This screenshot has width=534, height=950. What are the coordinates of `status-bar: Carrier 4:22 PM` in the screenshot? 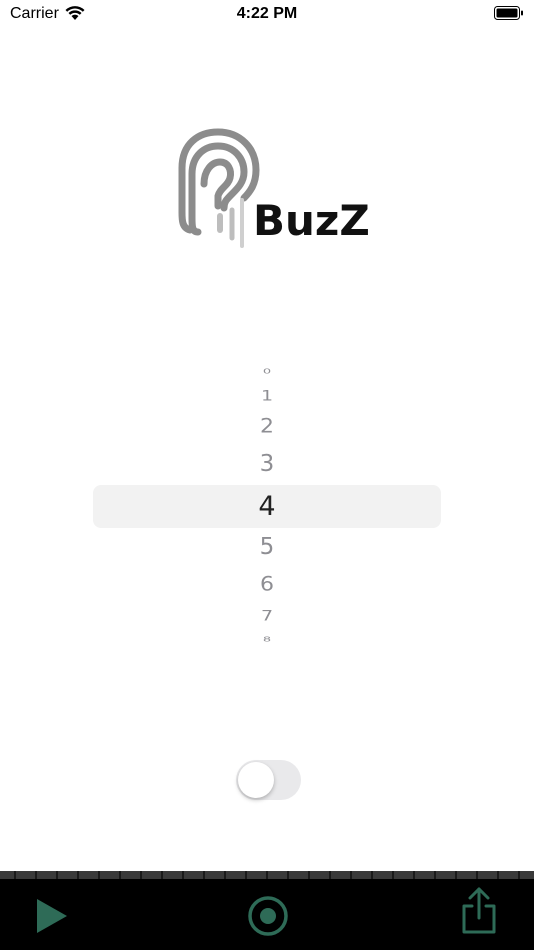 It's located at (267, 14).